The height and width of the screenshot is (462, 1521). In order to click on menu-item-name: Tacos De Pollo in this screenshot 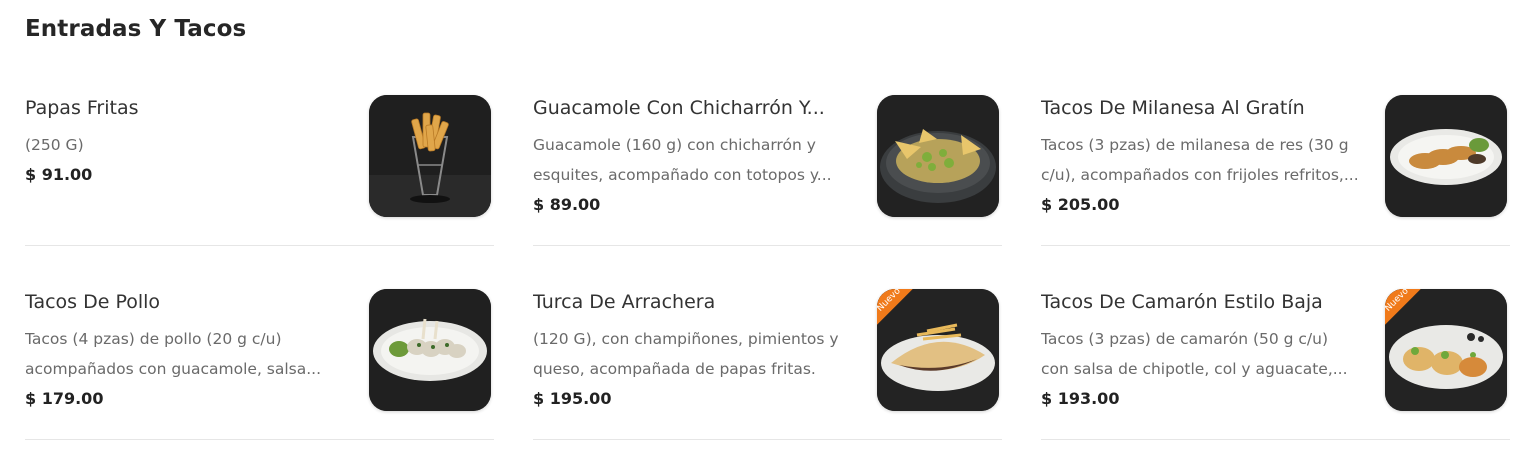, I will do `click(93, 302)`.